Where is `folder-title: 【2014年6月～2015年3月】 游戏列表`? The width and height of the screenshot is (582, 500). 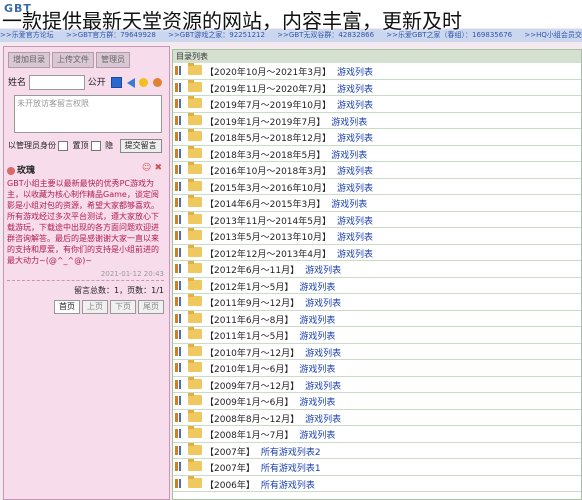 folder-title: 【2014年6月～2015年3月】 游戏列表 is located at coordinates (286, 203).